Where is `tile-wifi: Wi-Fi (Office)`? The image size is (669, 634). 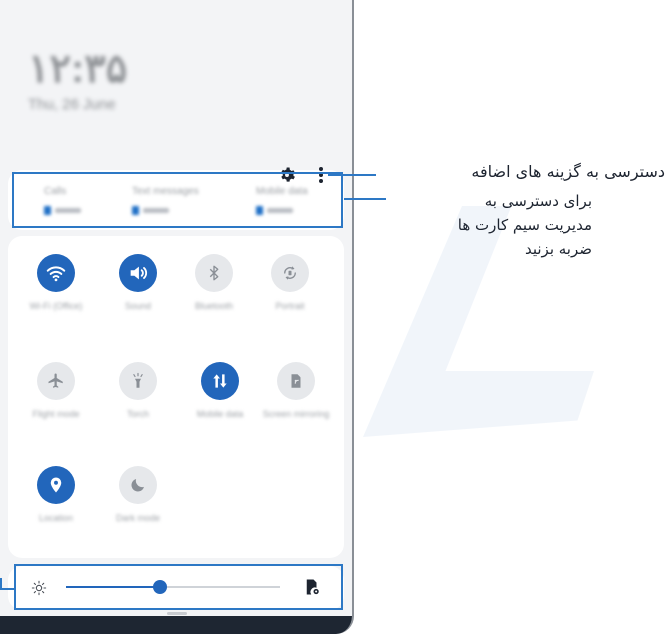 tile-wifi: Wi-Fi (Office) is located at coordinates (56, 299).